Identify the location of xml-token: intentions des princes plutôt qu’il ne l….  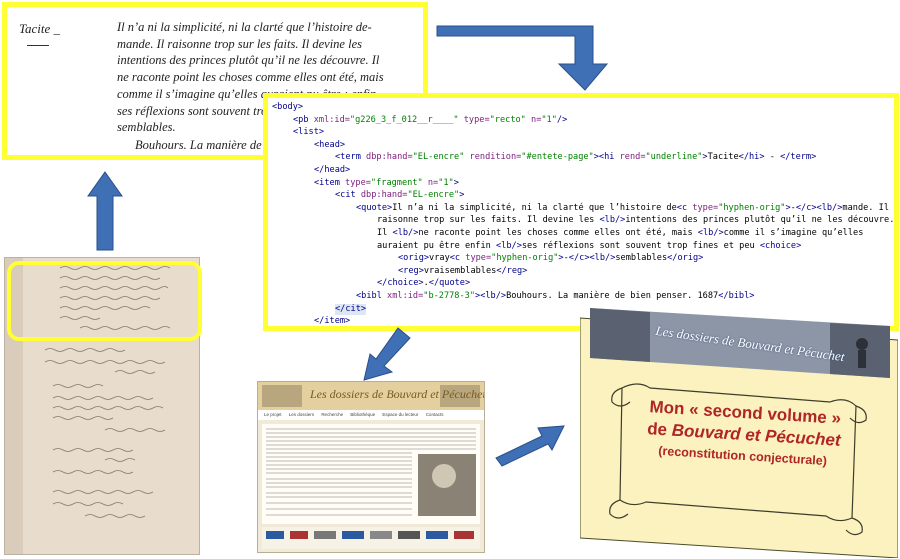
(760, 220).